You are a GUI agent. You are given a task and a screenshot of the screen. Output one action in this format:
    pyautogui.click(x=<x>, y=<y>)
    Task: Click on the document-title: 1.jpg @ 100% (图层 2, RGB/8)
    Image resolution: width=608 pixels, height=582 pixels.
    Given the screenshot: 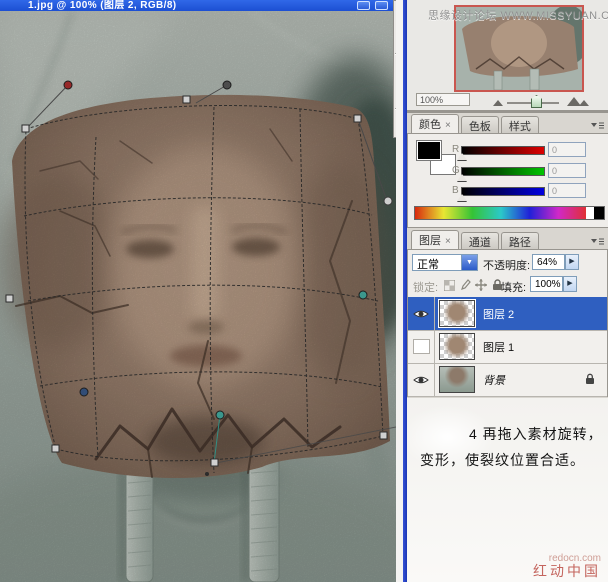 What is the action you would take?
    pyautogui.click(x=102, y=5)
    